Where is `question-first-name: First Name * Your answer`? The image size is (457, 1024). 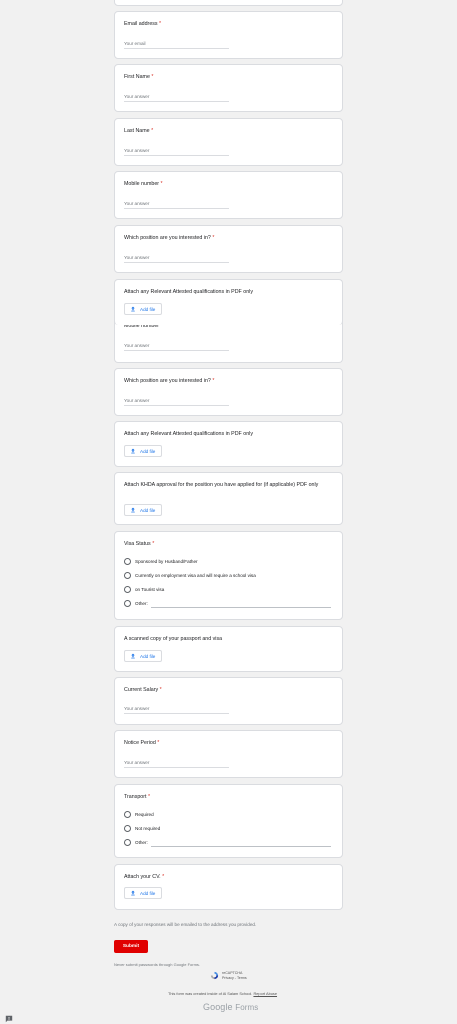 question-first-name: First Name * Your answer is located at coordinates (228, 88).